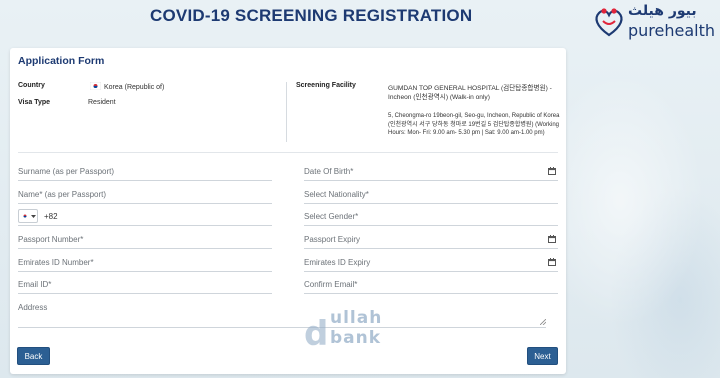 The width and height of the screenshot is (720, 378). I want to click on phone-field: +82, so click(145, 217).